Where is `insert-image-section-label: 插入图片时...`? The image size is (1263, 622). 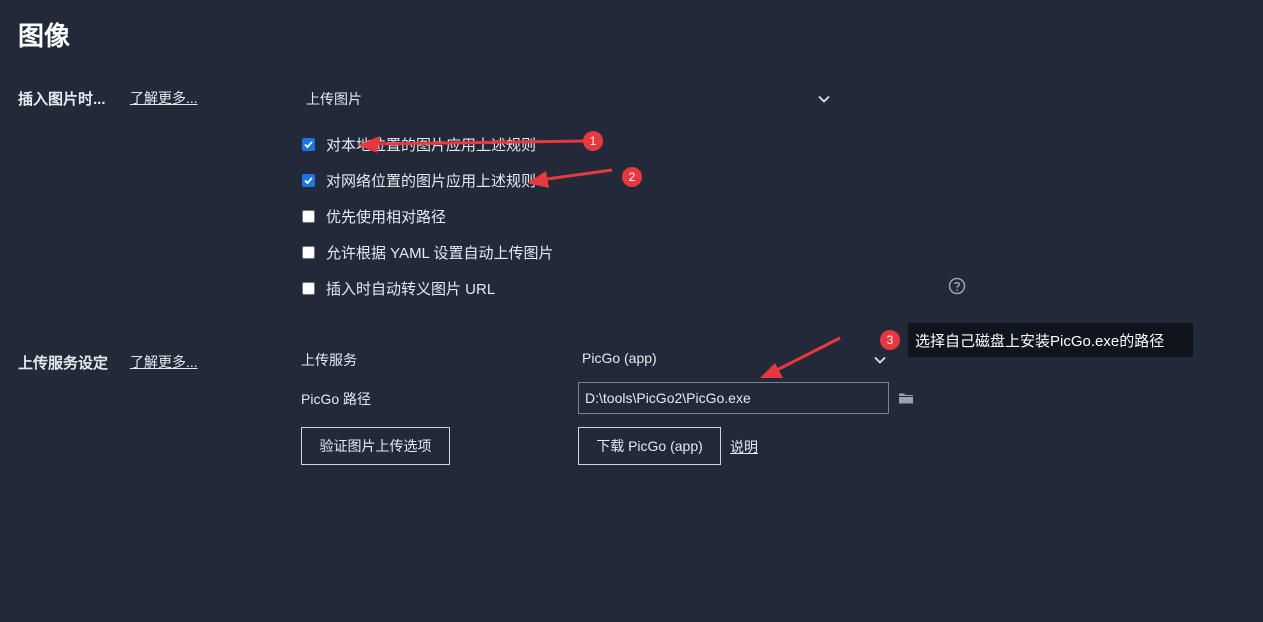 insert-image-section-label: 插入图片时... is located at coordinates (62, 99).